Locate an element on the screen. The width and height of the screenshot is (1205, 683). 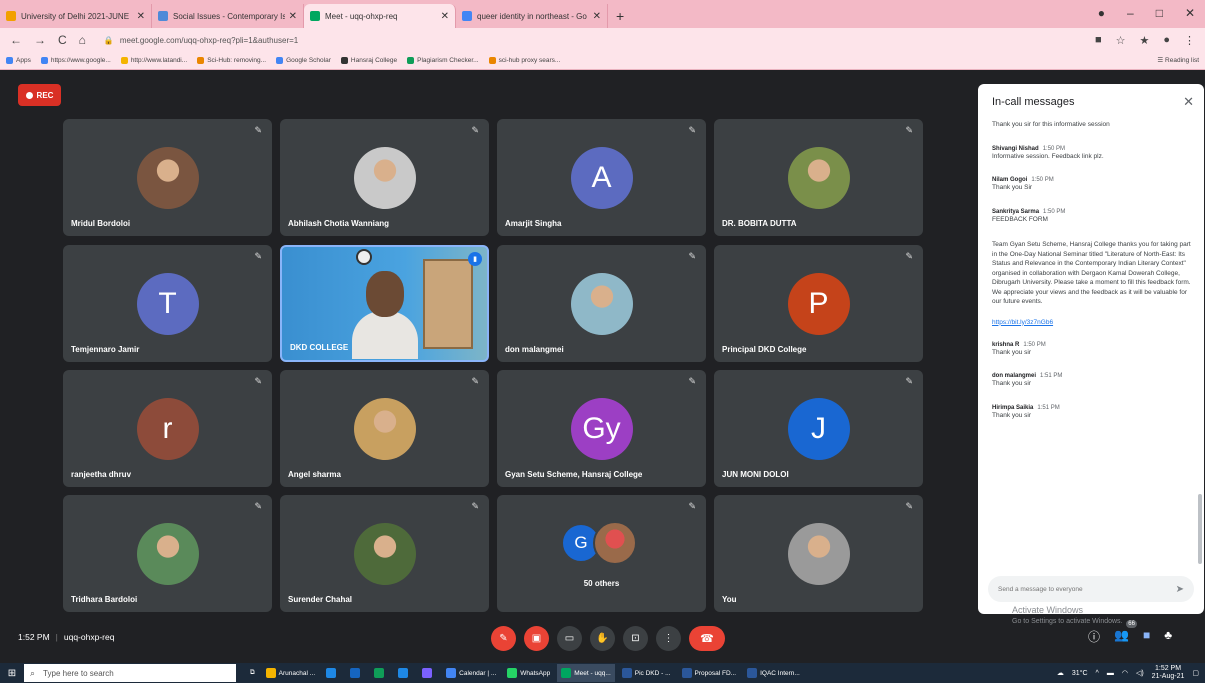
participant-tile: r ✎ ranjeetha dhruv is located at coordinates (167, 428).